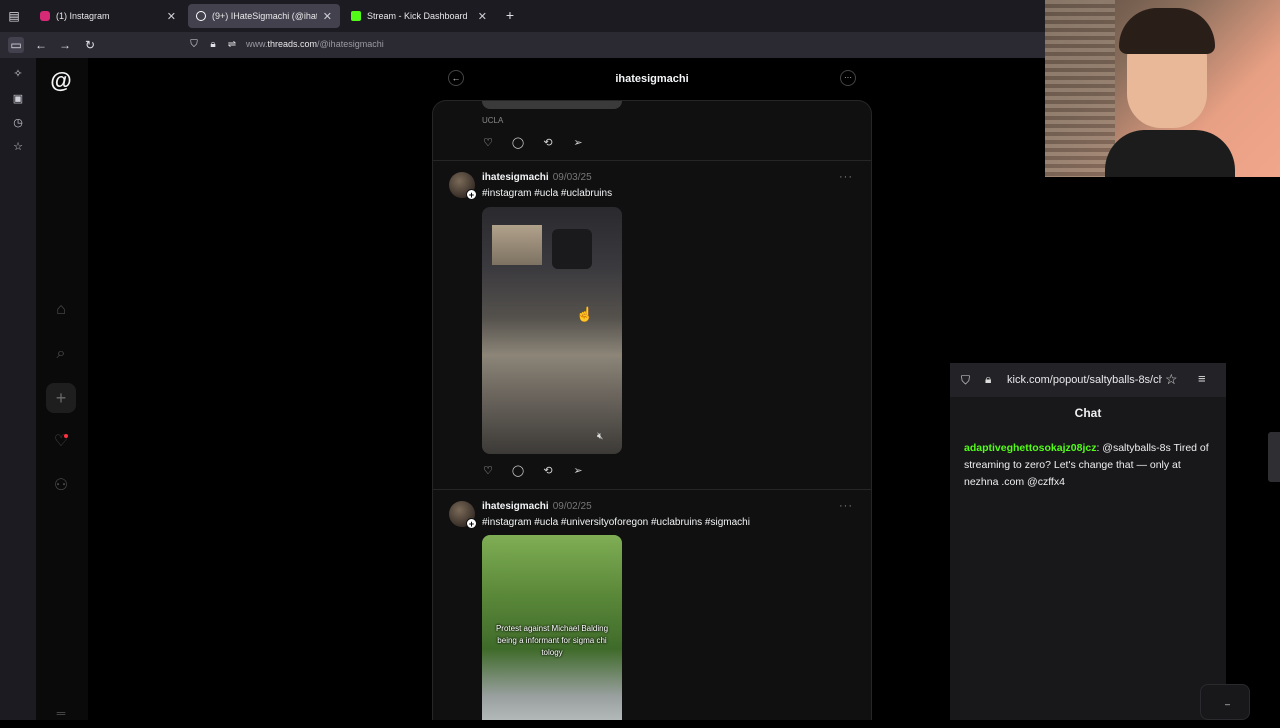 Image resolution: width=1280 pixels, height=728 pixels. I want to click on tab-instagram: (1) Instagram ✕, so click(108, 16).